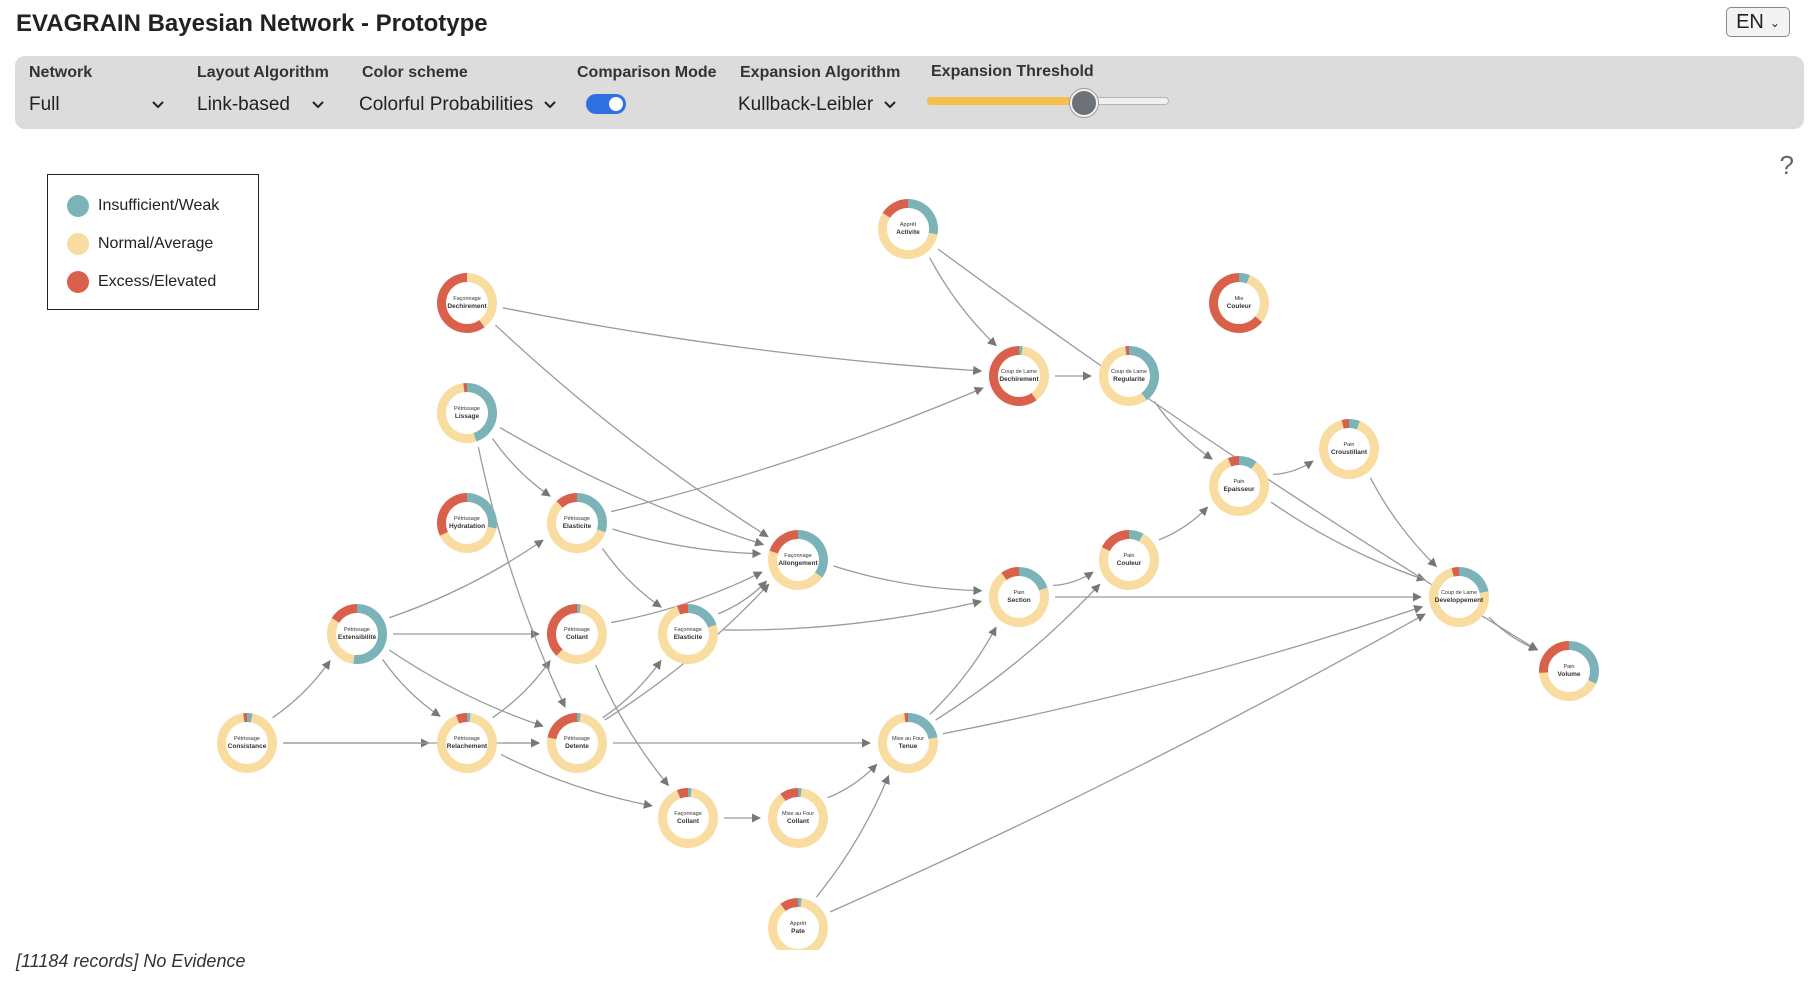 Image resolution: width=1812 pixels, height=986 pixels. What do you see at coordinates (1750, 21) in the screenshot?
I see `language-value: EN` at bounding box center [1750, 21].